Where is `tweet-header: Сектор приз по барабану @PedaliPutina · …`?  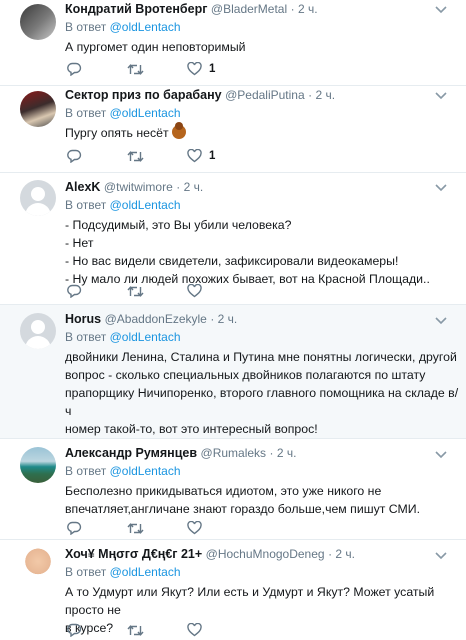 tweet-header: Сектор приз по барабану @PedaliPutina · … is located at coordinates (200, 95).